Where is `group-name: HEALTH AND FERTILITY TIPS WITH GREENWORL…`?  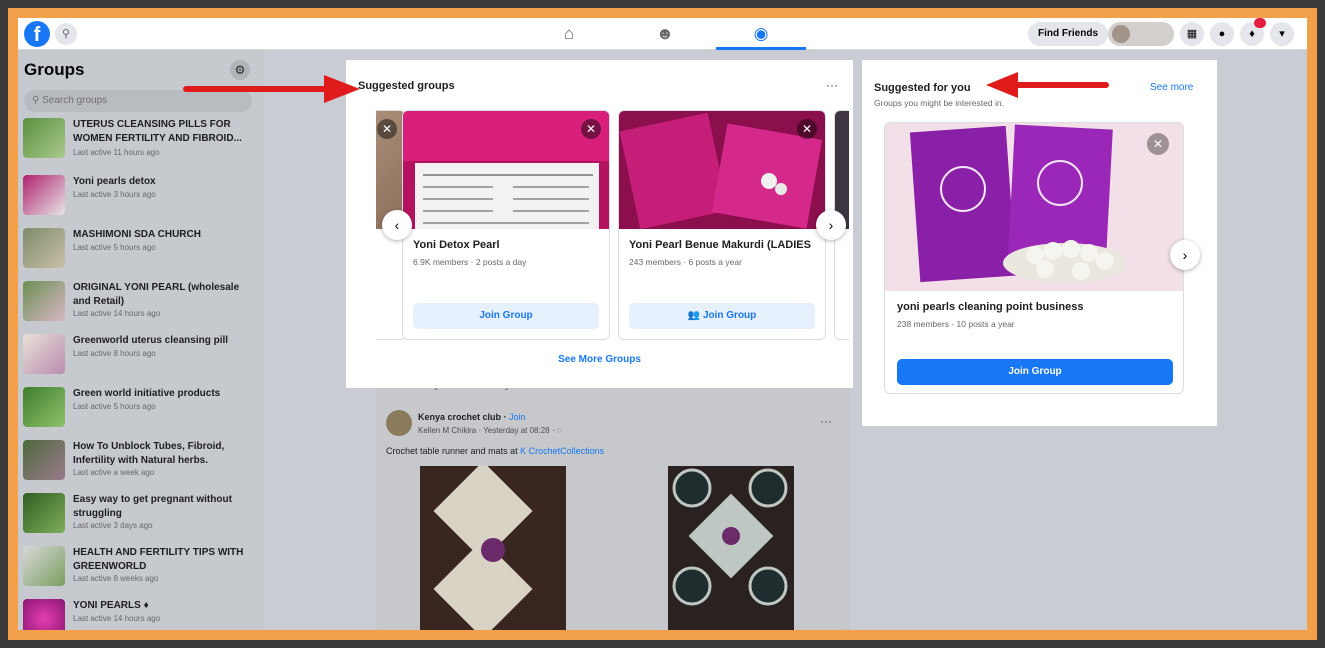
group-name: HEALTH AND FERTILITY TIPS WITH GREENWORL… is located at coordinates (158, 559).